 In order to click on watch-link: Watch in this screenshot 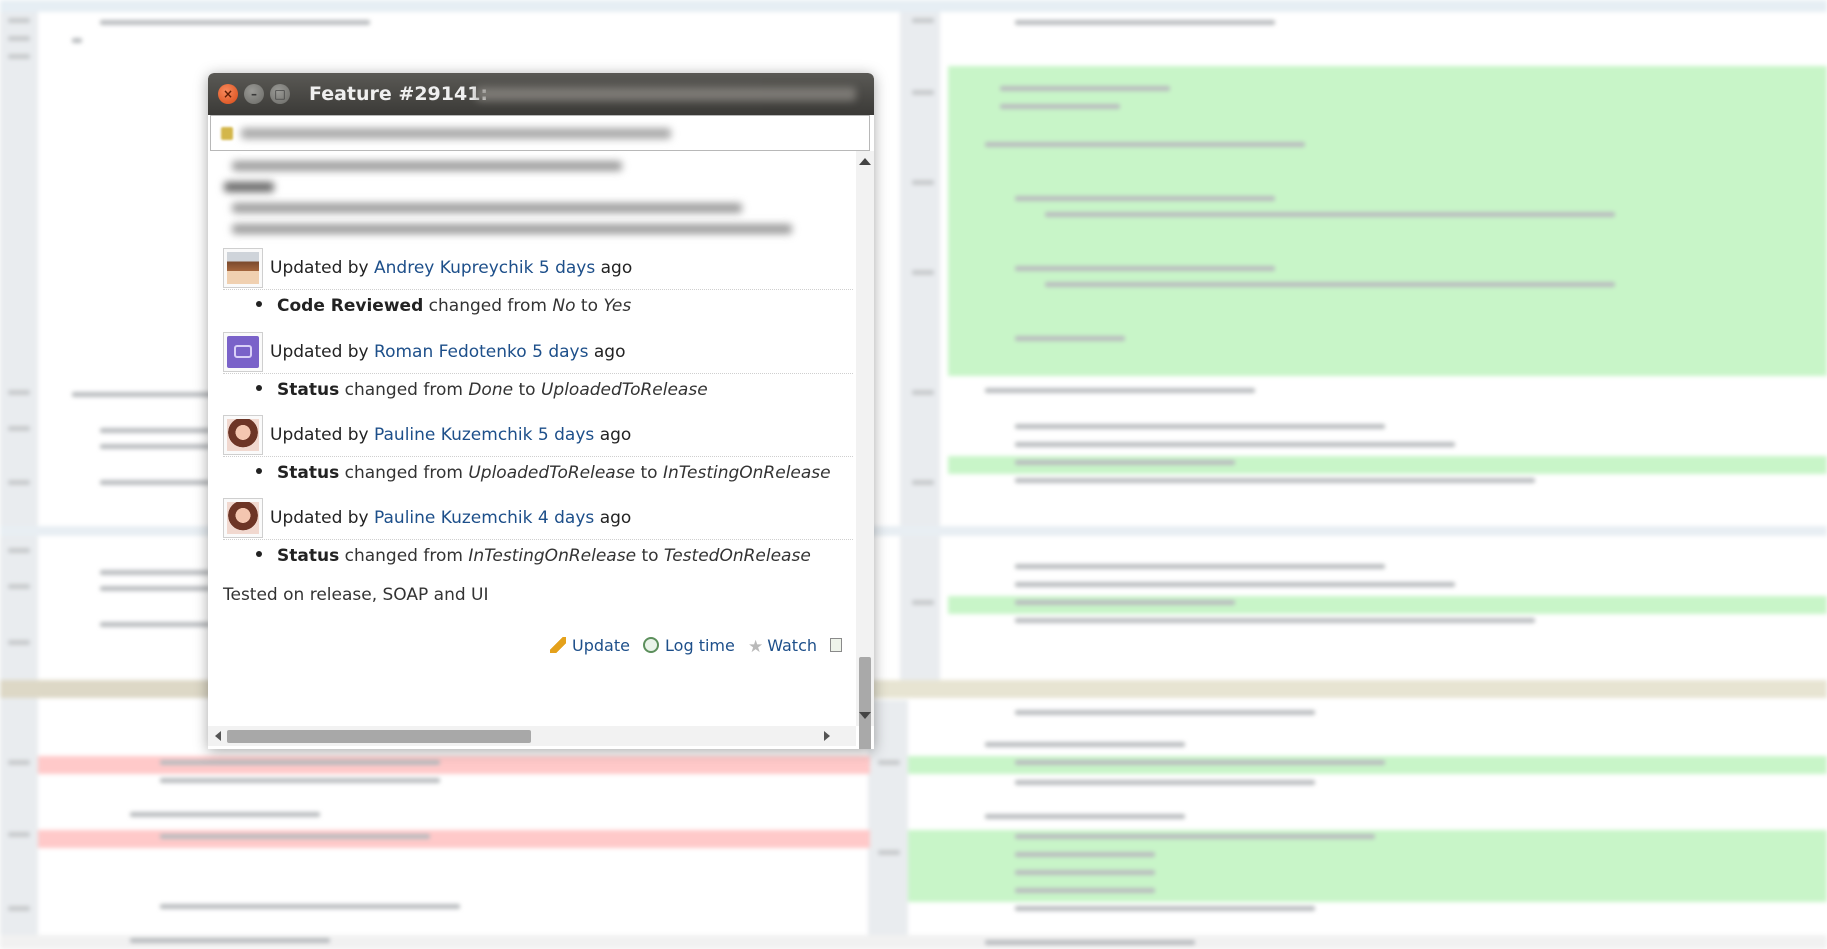, I will do `click(792, 645)`.